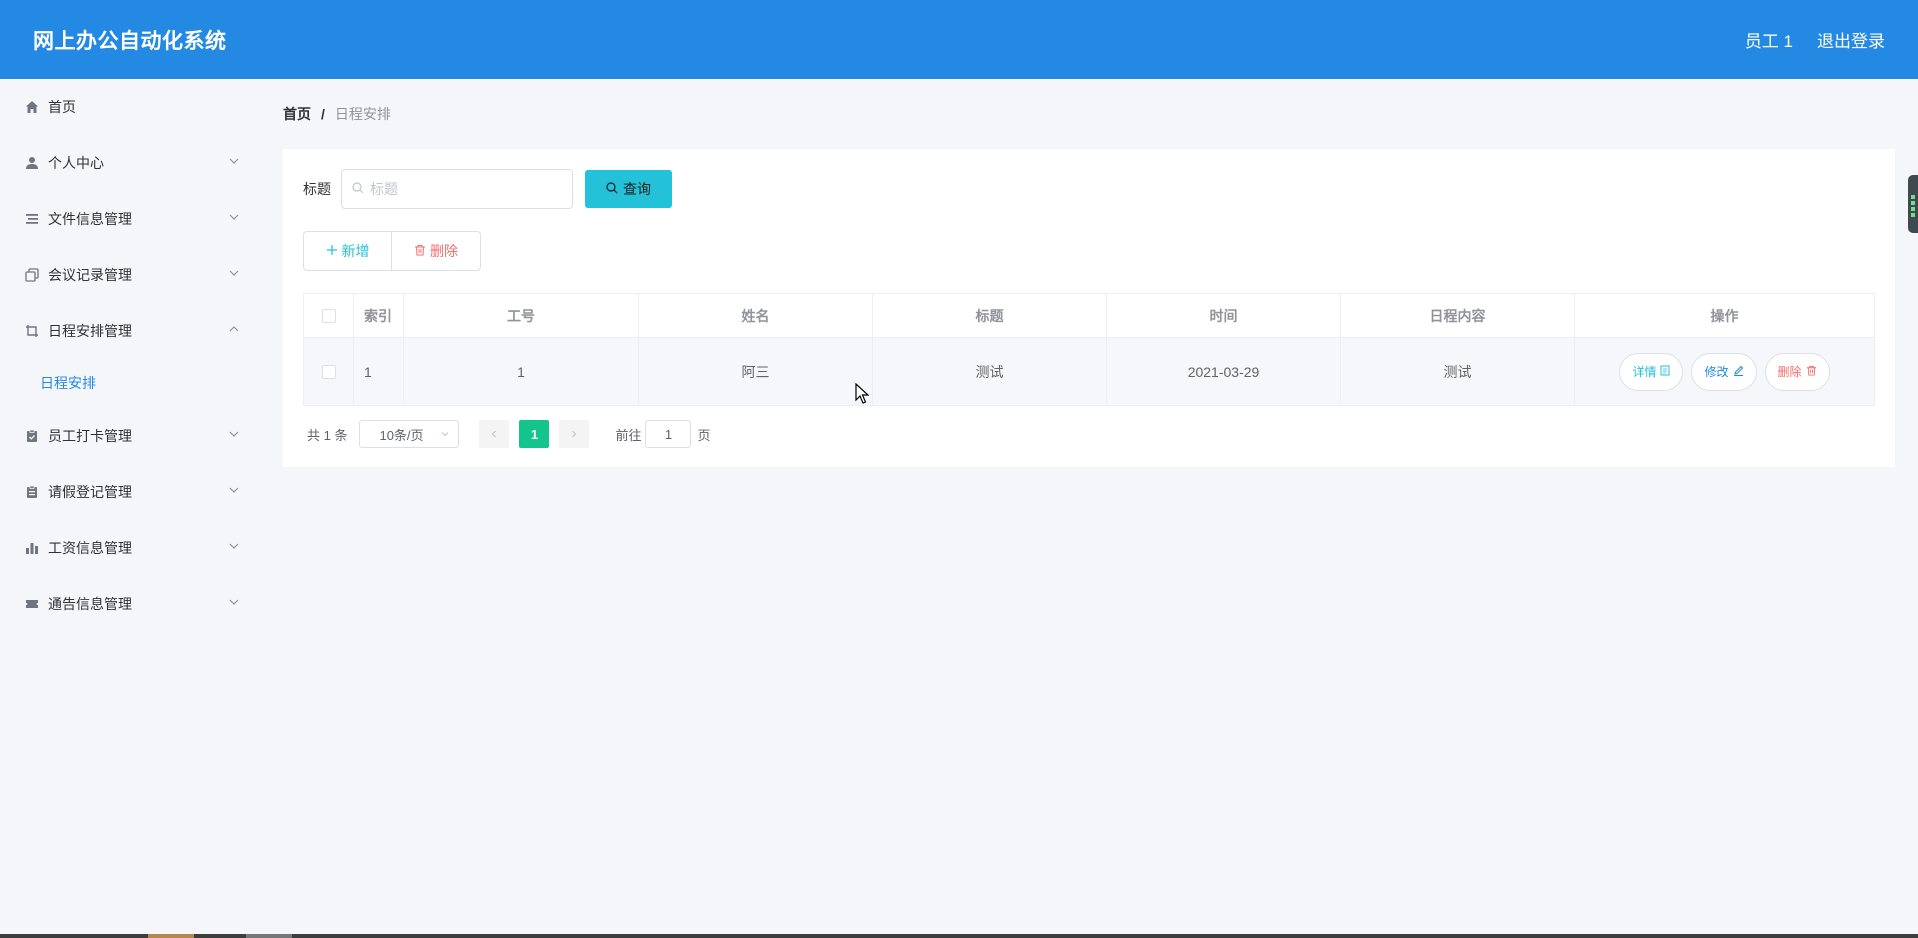  I want to click on sidebar-item-home: 首页, so click(127, 107).